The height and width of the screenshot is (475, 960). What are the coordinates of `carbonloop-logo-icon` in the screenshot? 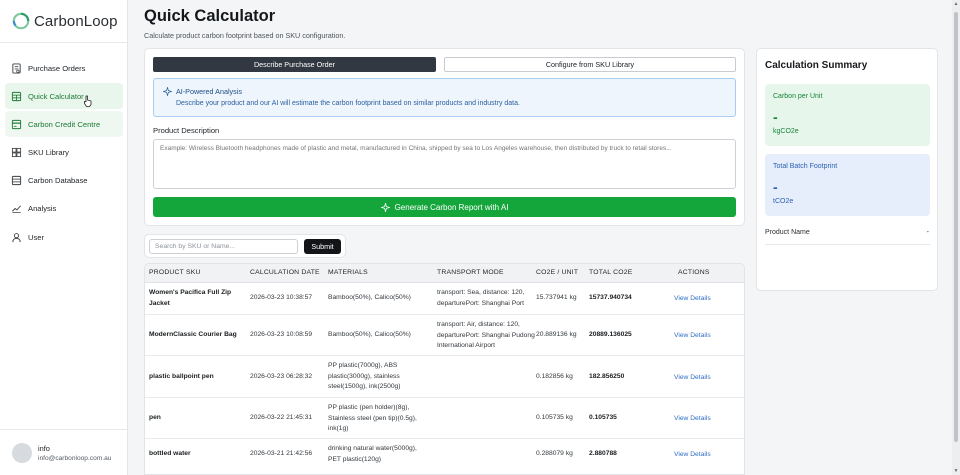 It's located at (21, 21).